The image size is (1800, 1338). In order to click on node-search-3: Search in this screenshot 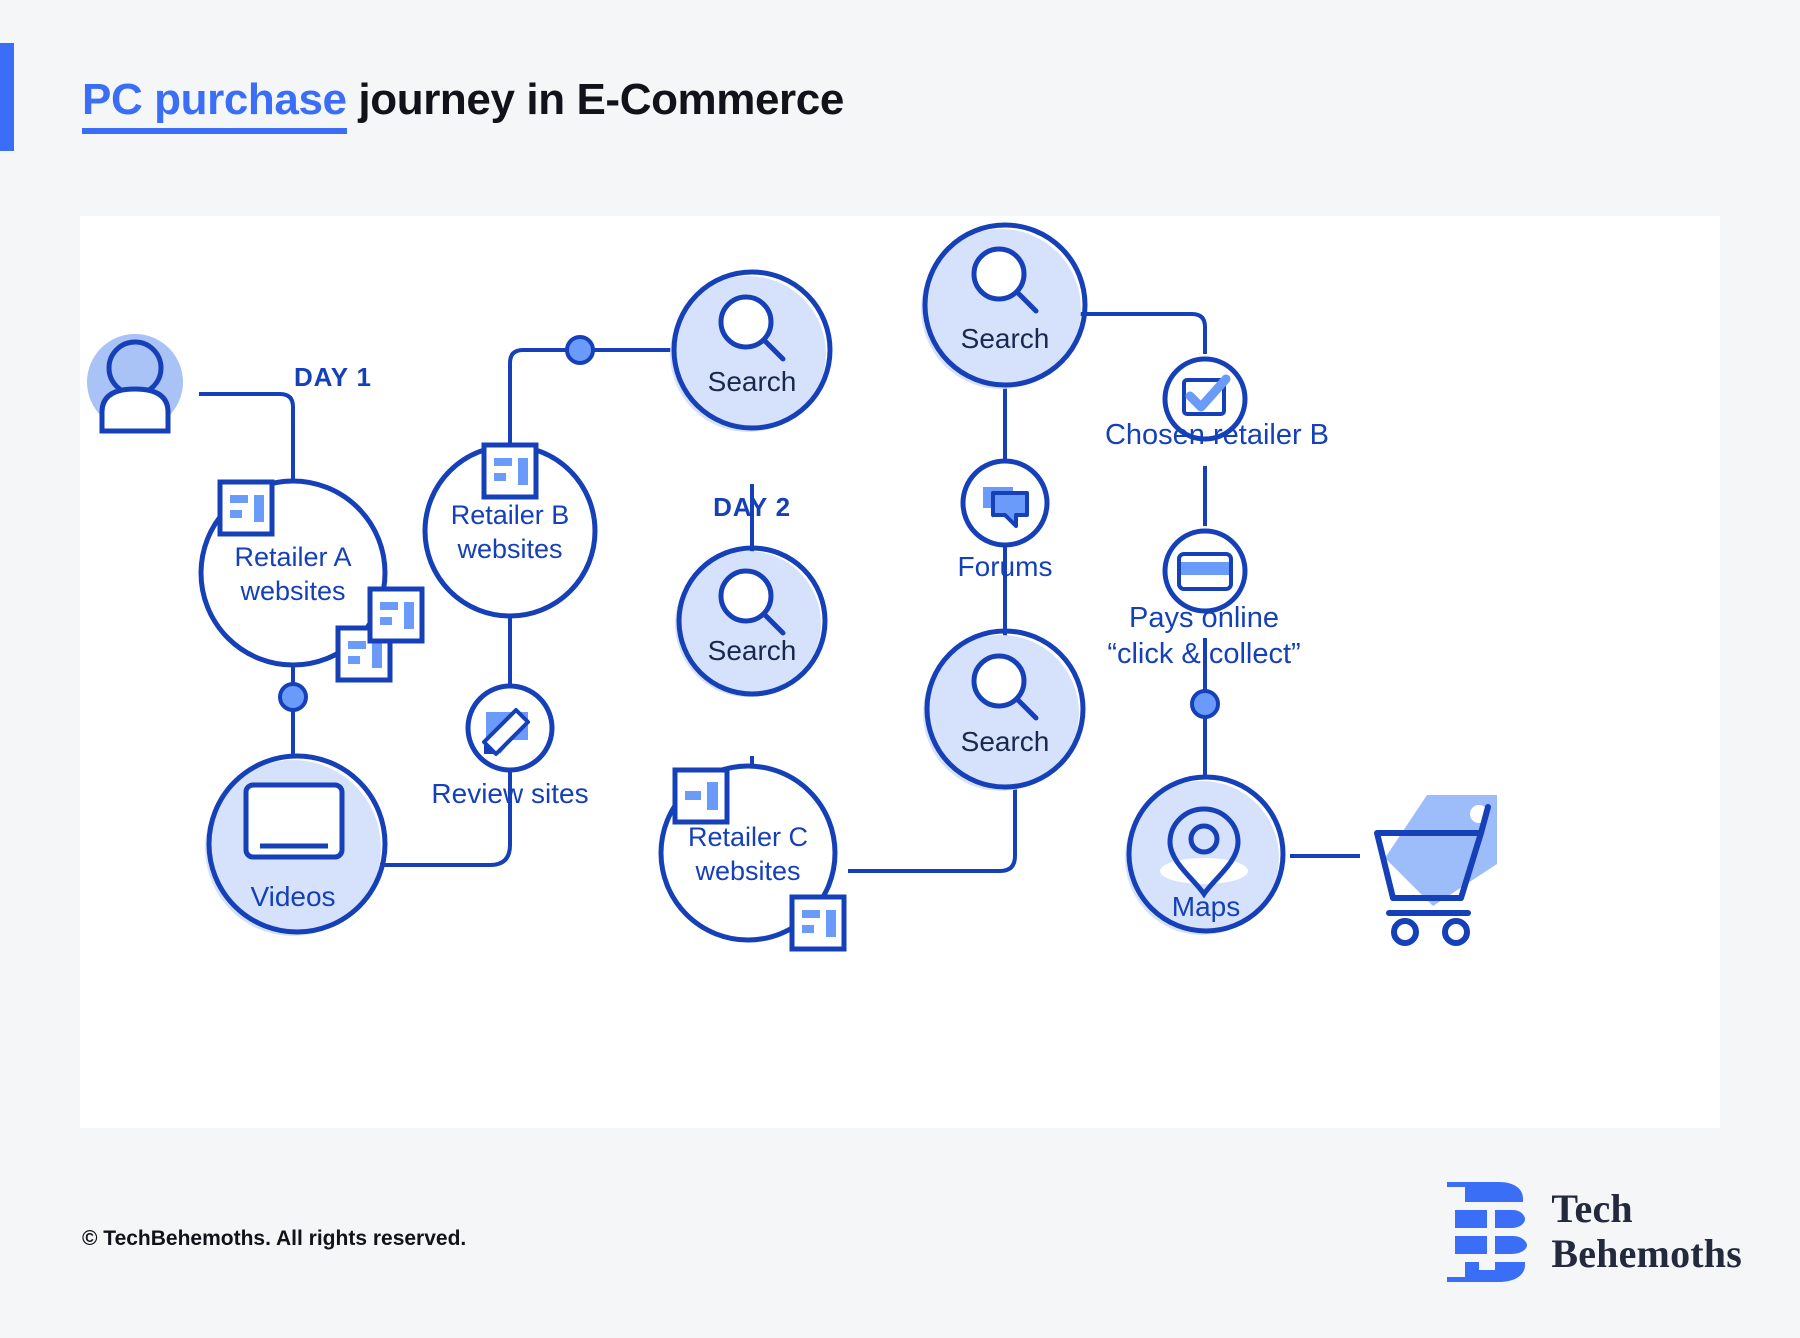, I will do `click(1004, 709)`.